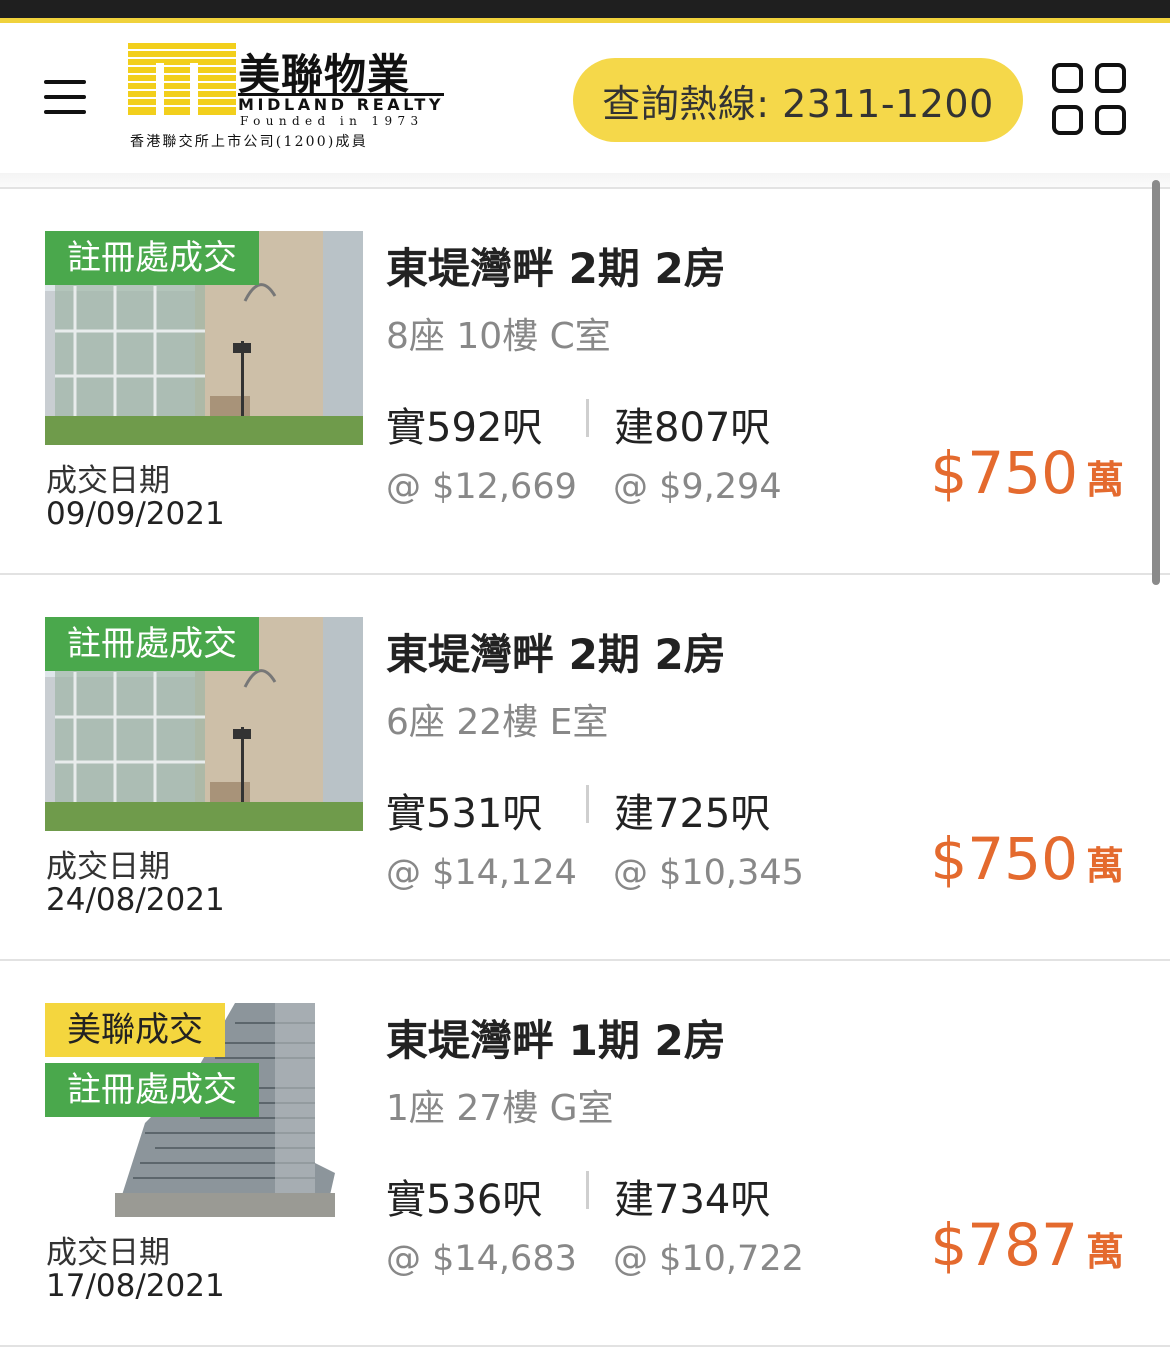 This screenshot has height=1359, width=1170. What do you see at coordinates (135, 1286) in the screenshot?
I see `transaction-date: 17/08/2021` at bounding box center [135, 1286].